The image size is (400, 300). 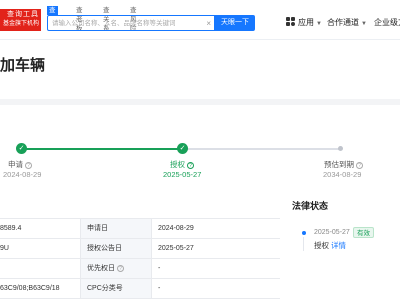 I want to click on nav-enterprise-label: 企业级方, so click(x=387, y=22).